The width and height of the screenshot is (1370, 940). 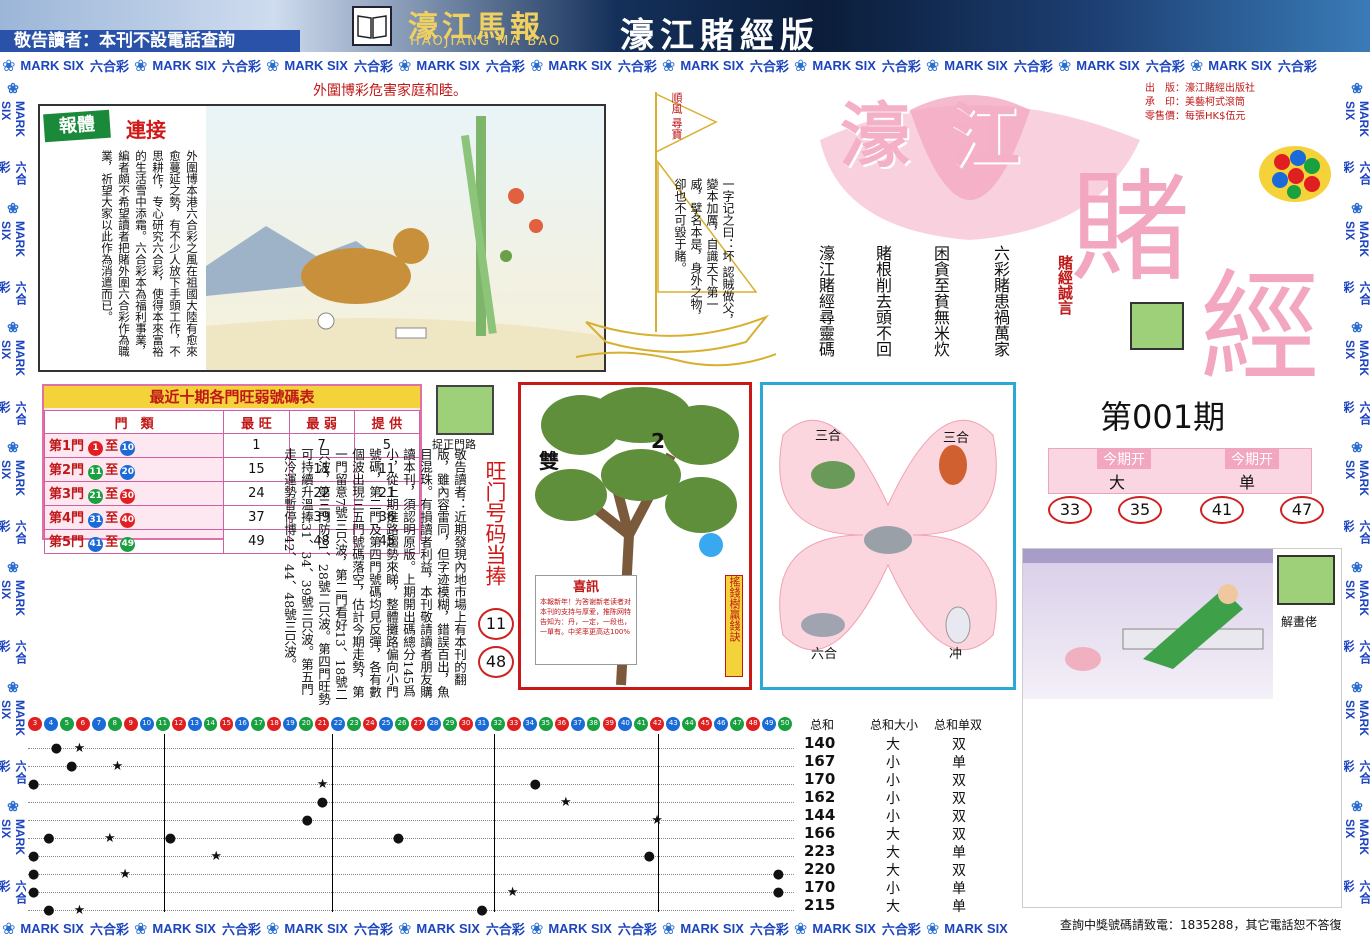 What do you see at coordinates (495, 523) in the screenshot?
I see `hot-gate-text: 旺门号码当捧` at bounding box center [495, 523].